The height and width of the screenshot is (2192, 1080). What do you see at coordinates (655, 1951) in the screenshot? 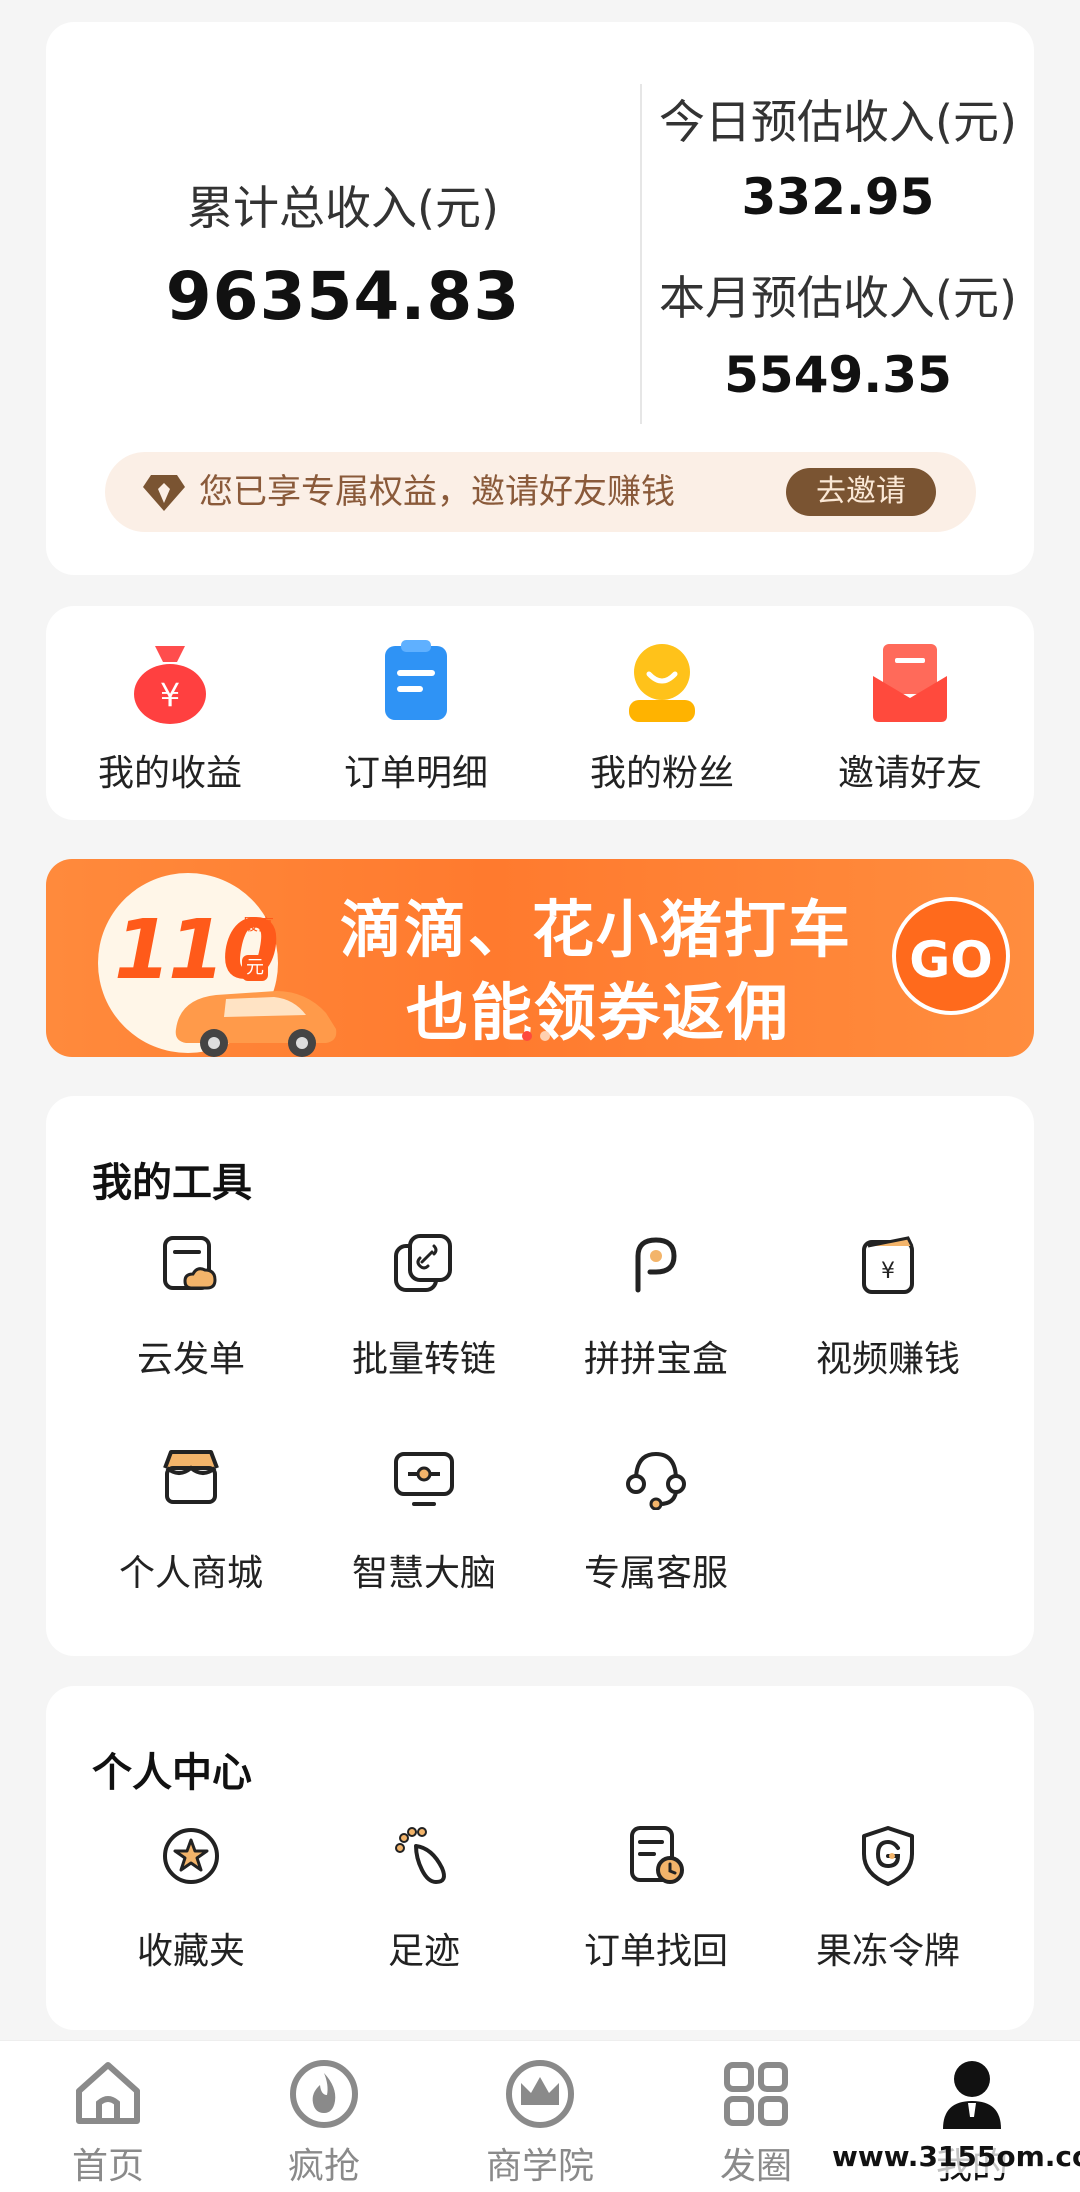
I see `personal-label: 订单找回` at bounding box center [655, 1951].